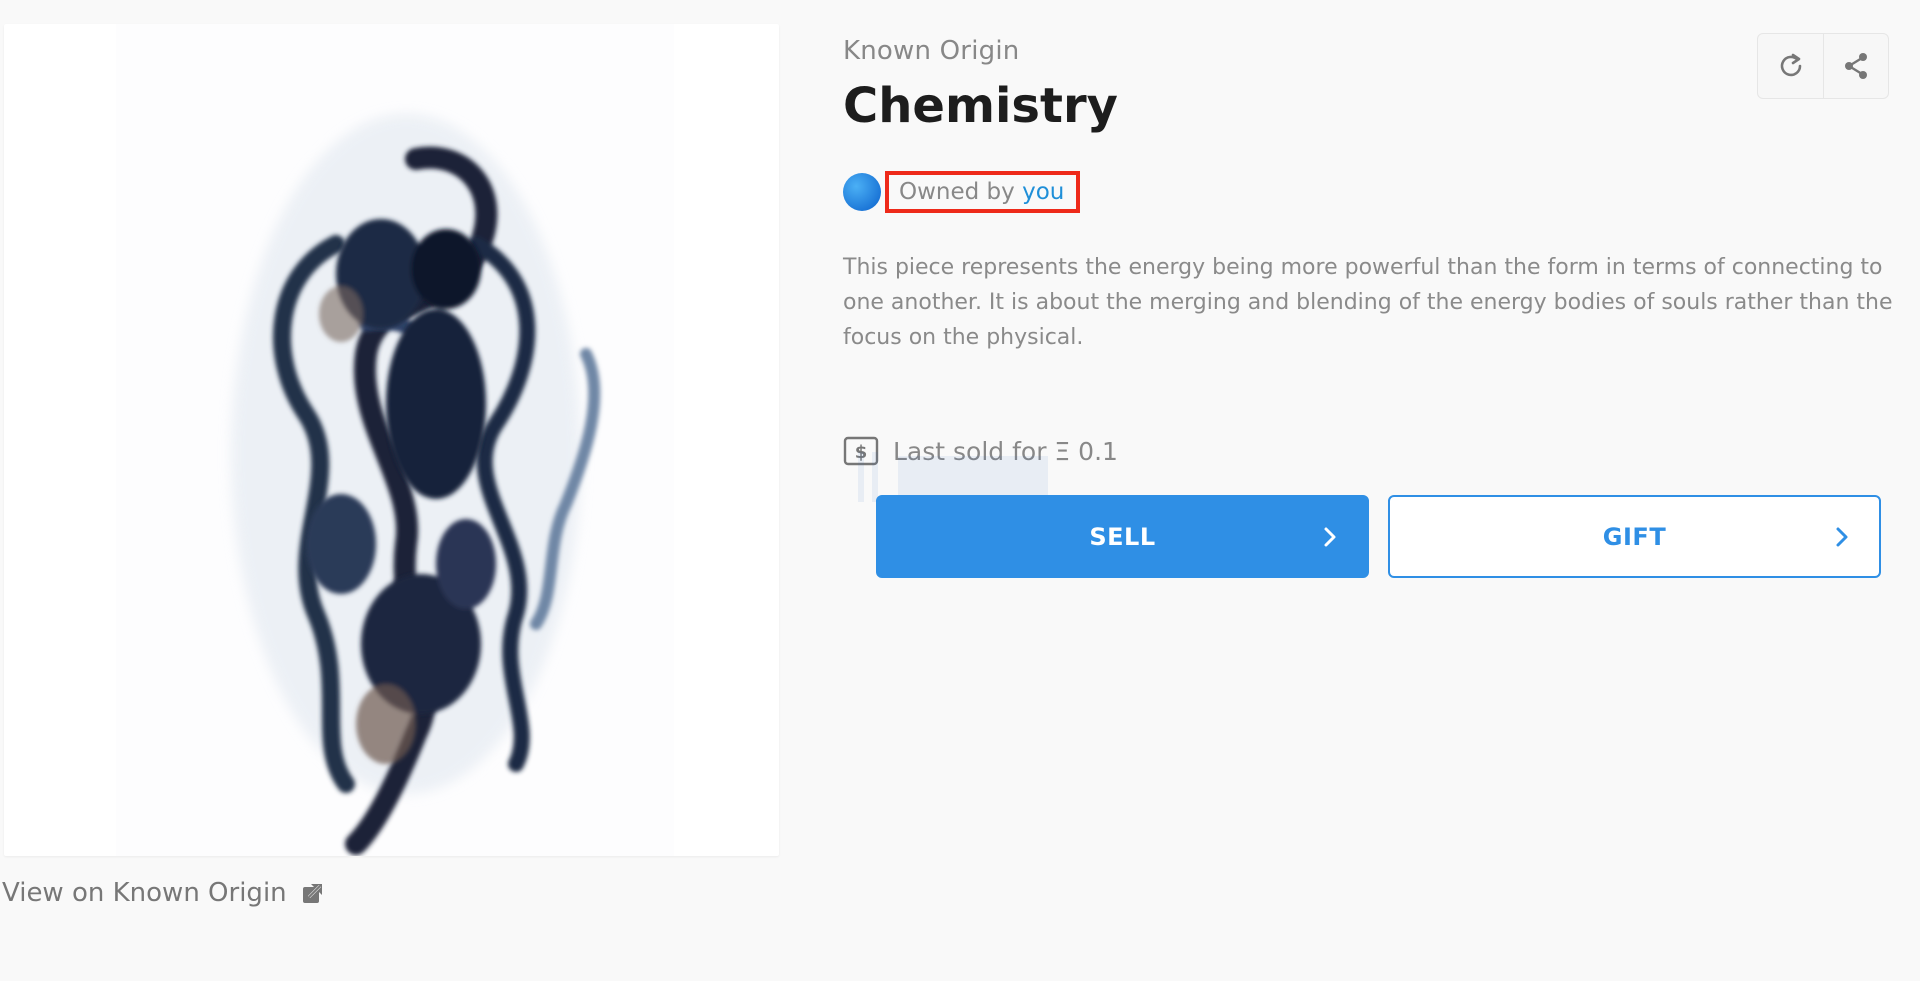 This screenshot has width=1920, height=981. I want to click on sell-button: SELL, so click(1122, 536).